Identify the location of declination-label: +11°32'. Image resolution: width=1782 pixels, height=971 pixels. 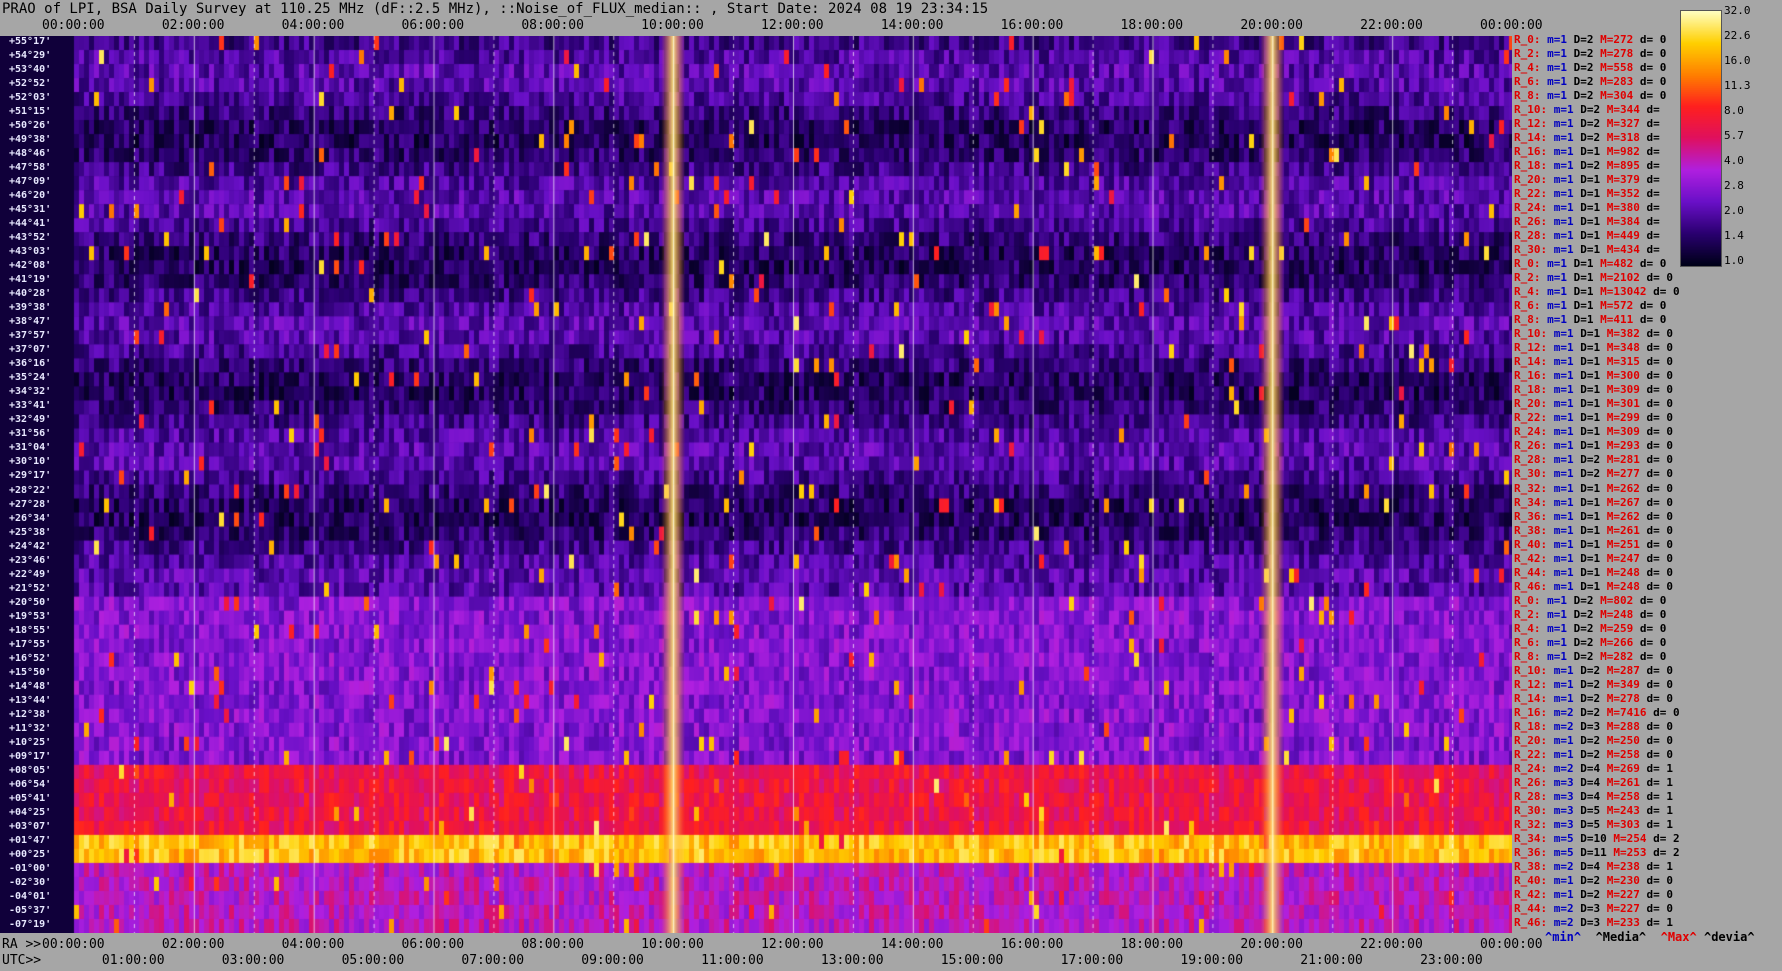
(30, 728).